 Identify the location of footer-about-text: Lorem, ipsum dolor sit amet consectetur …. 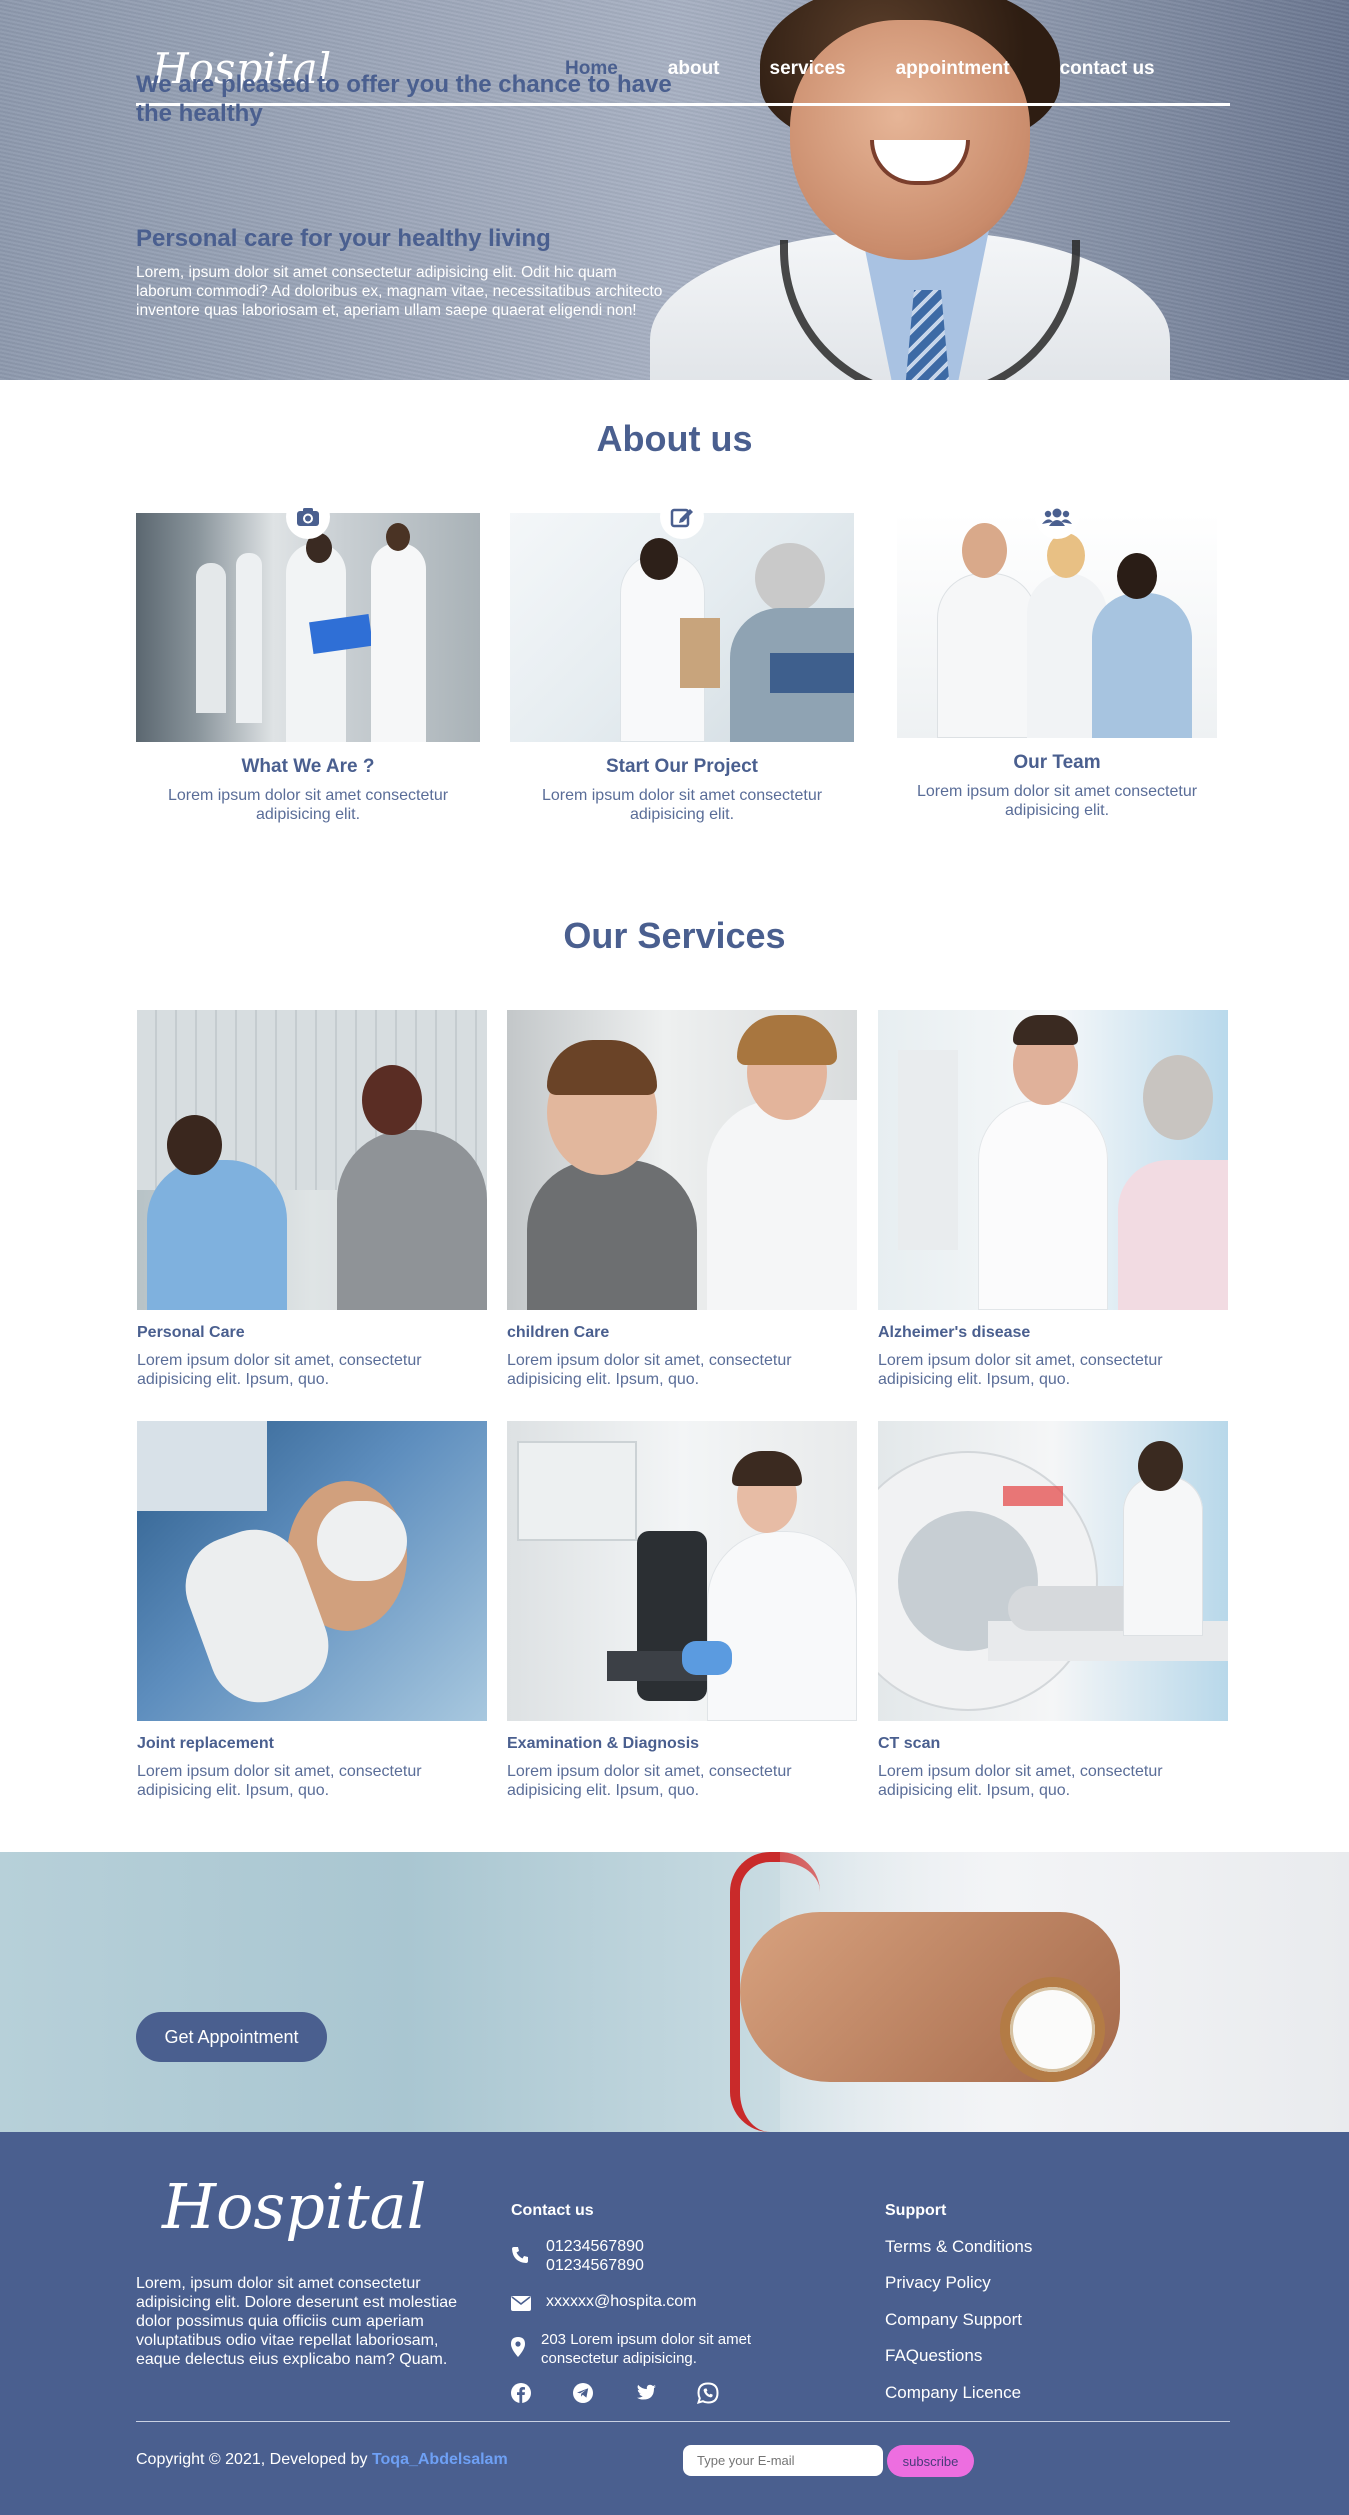
(297, 2321).